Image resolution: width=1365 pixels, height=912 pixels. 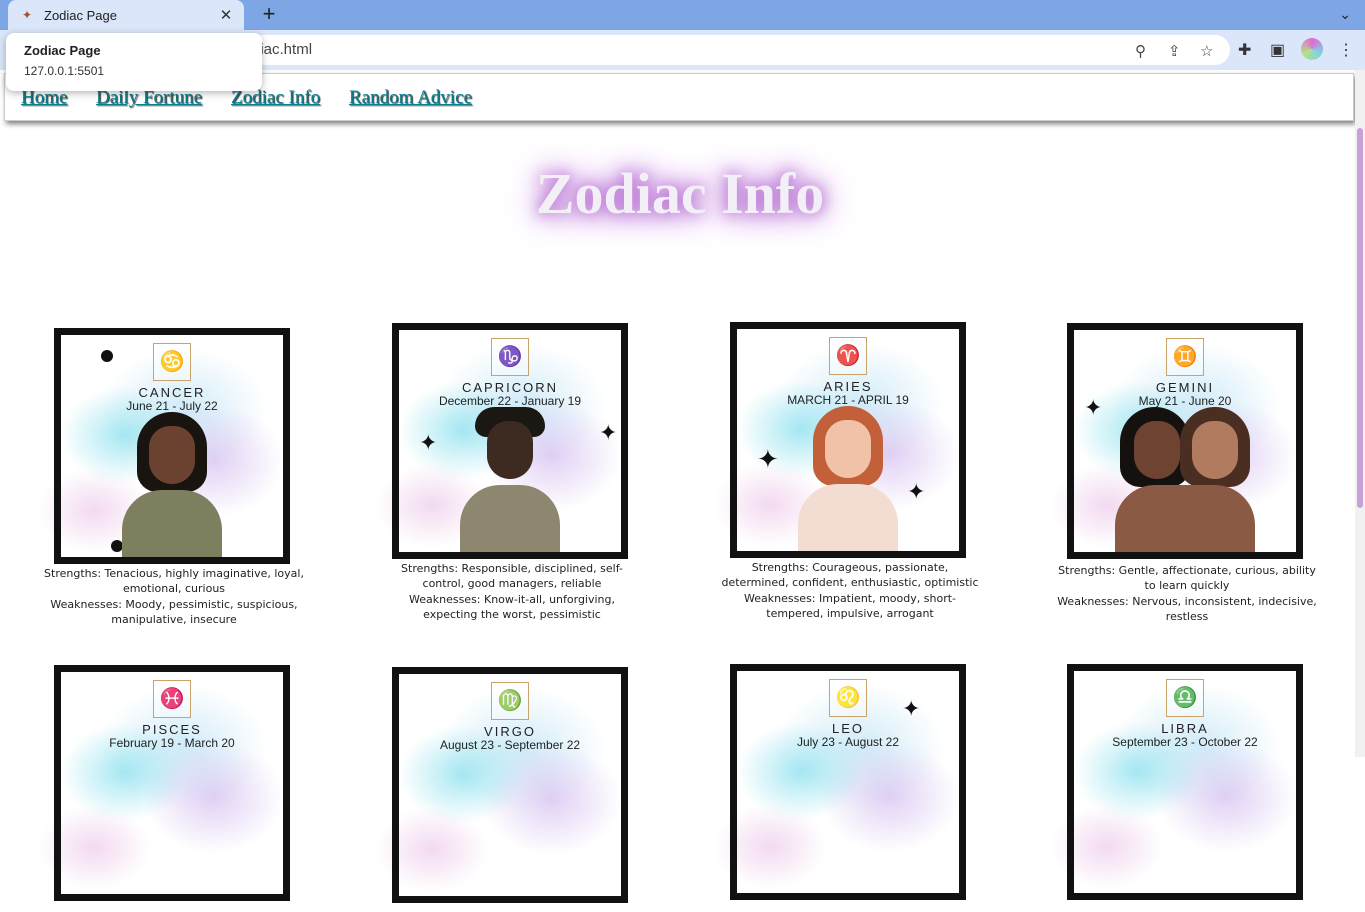 I want to click on hover-card-url: 127.0.0.1:5501, so click(x=64, y=71).